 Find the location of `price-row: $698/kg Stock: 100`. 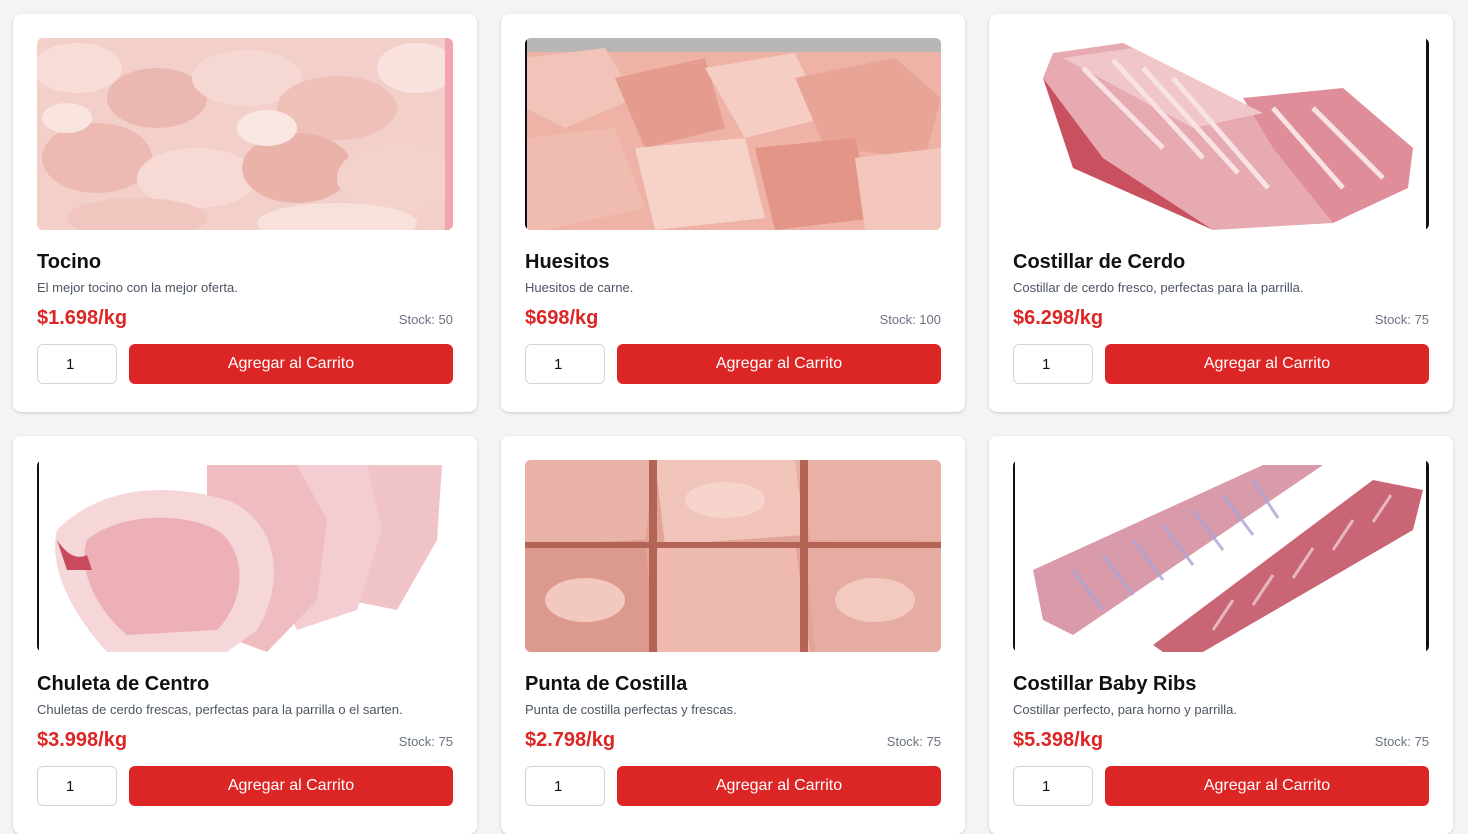

price-row: $698/kg Stock: 100 is located at coordinates (733, 320).